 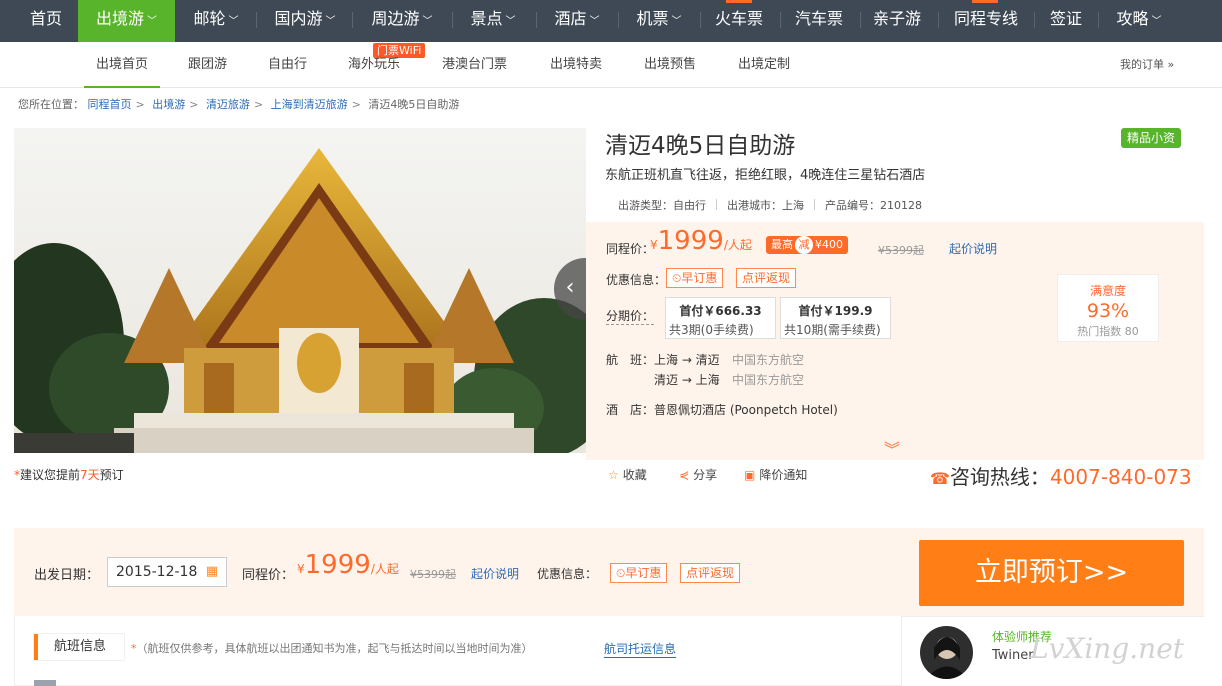 I want to click on booking-hint: *建议您提前7天预订, so click(x=69, y=474).